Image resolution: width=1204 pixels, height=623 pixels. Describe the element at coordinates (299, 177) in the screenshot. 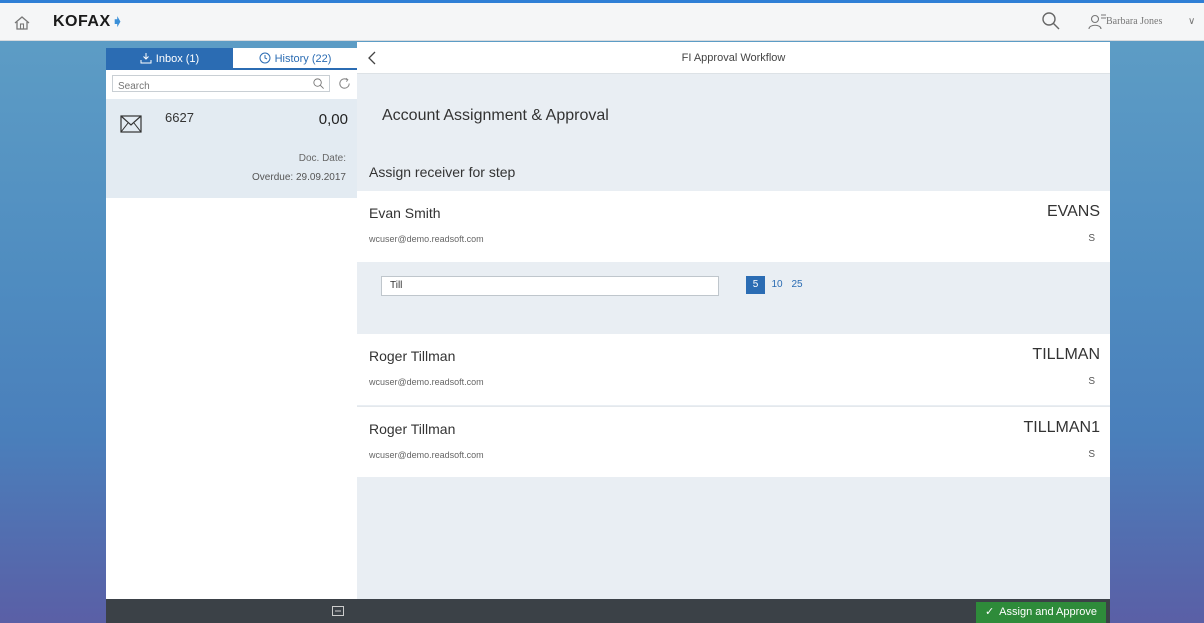

I see `item-overdue: Overdue: 29.09.2017` at that location.